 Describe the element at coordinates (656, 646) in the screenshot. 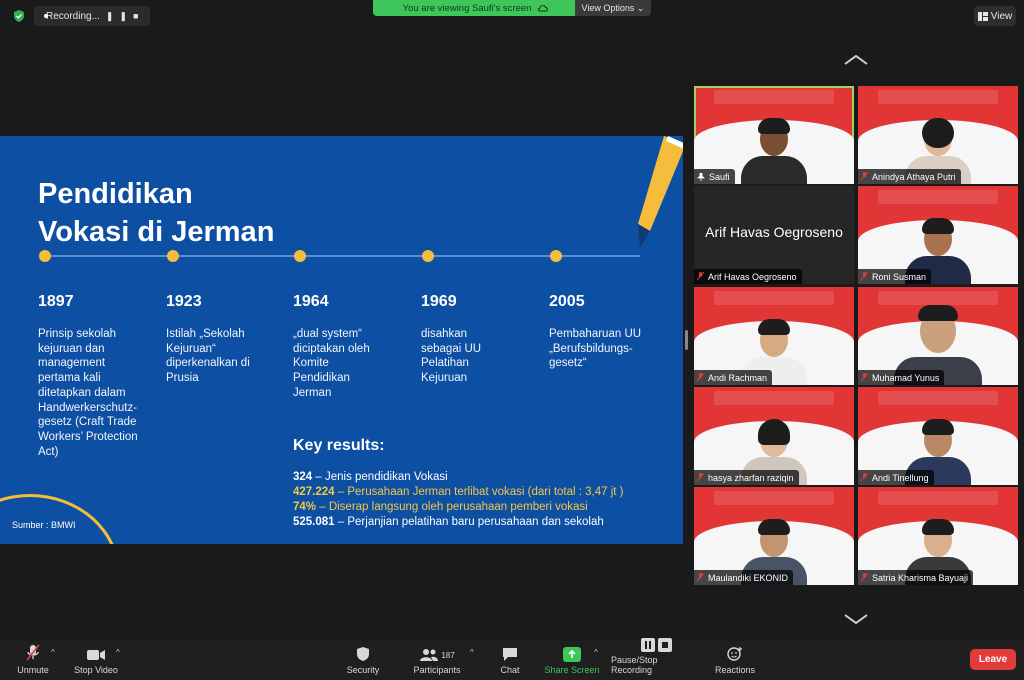

I see `recording-controls-icons` at that location.